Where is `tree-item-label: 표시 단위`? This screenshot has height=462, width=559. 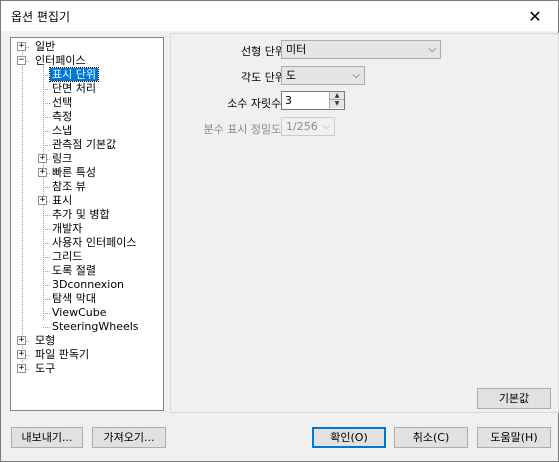 tree-item-label: 표시 단위 is located at coordinates (74, 74).